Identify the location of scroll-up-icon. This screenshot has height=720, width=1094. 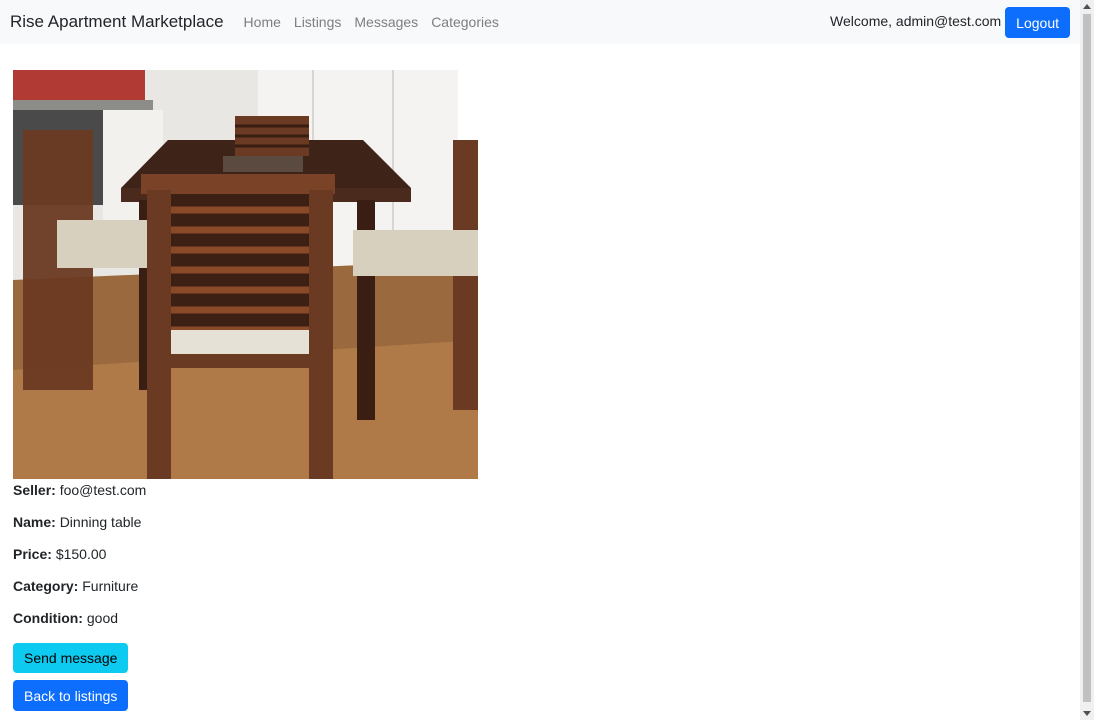
(1087, 6).